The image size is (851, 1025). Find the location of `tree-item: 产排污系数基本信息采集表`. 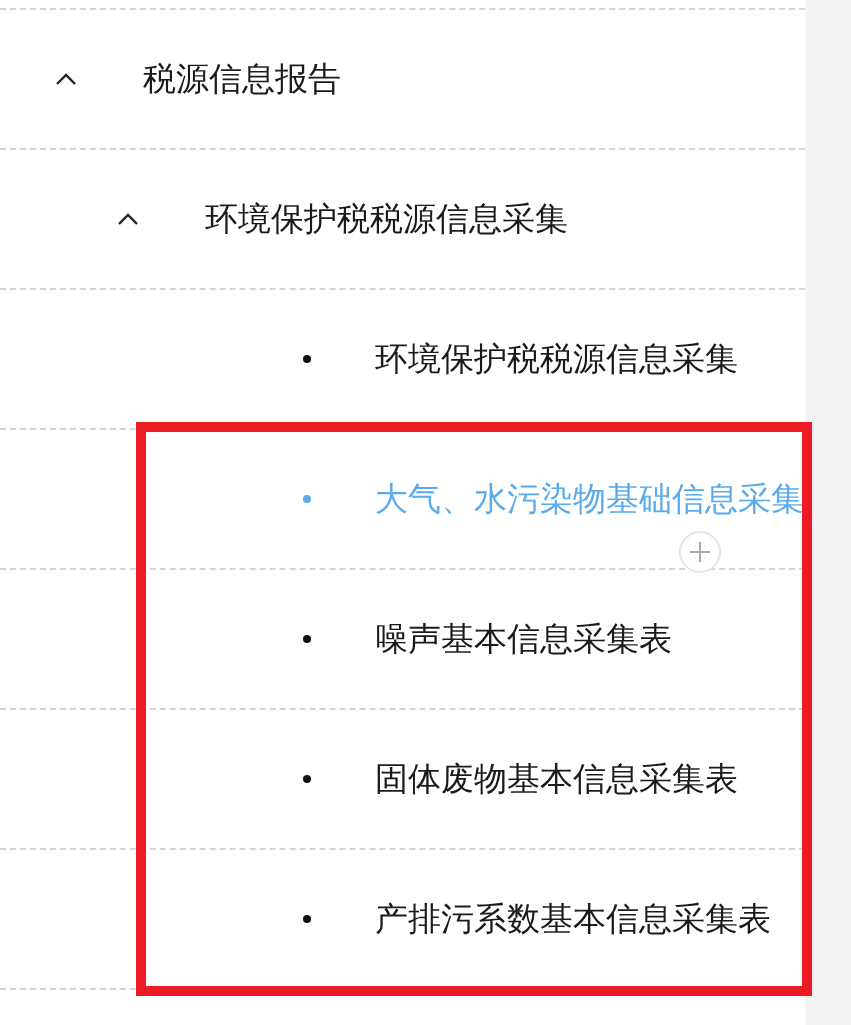

tree-item: 产排污系数基本信息采集表 is located at coordinates (573, 919).